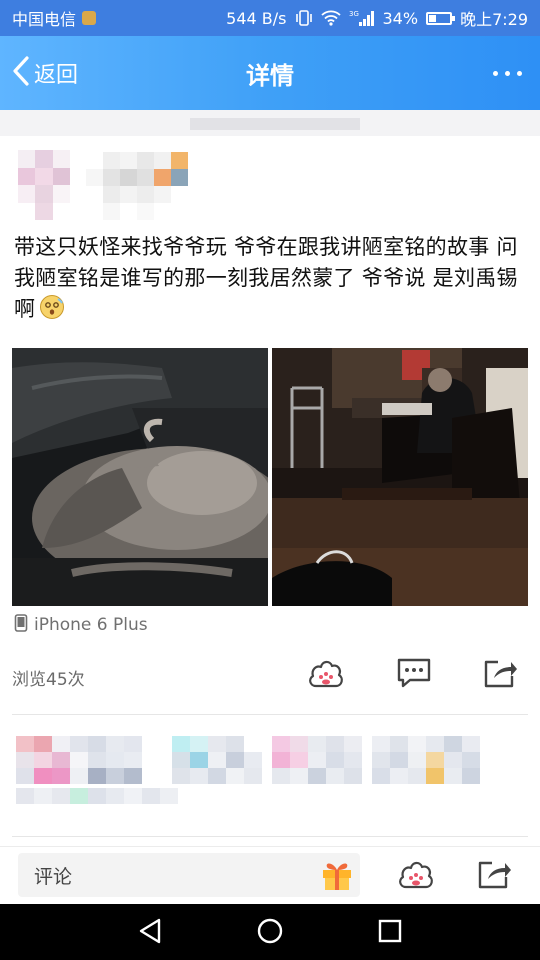  I want to click on author-name, so click(137, 186).